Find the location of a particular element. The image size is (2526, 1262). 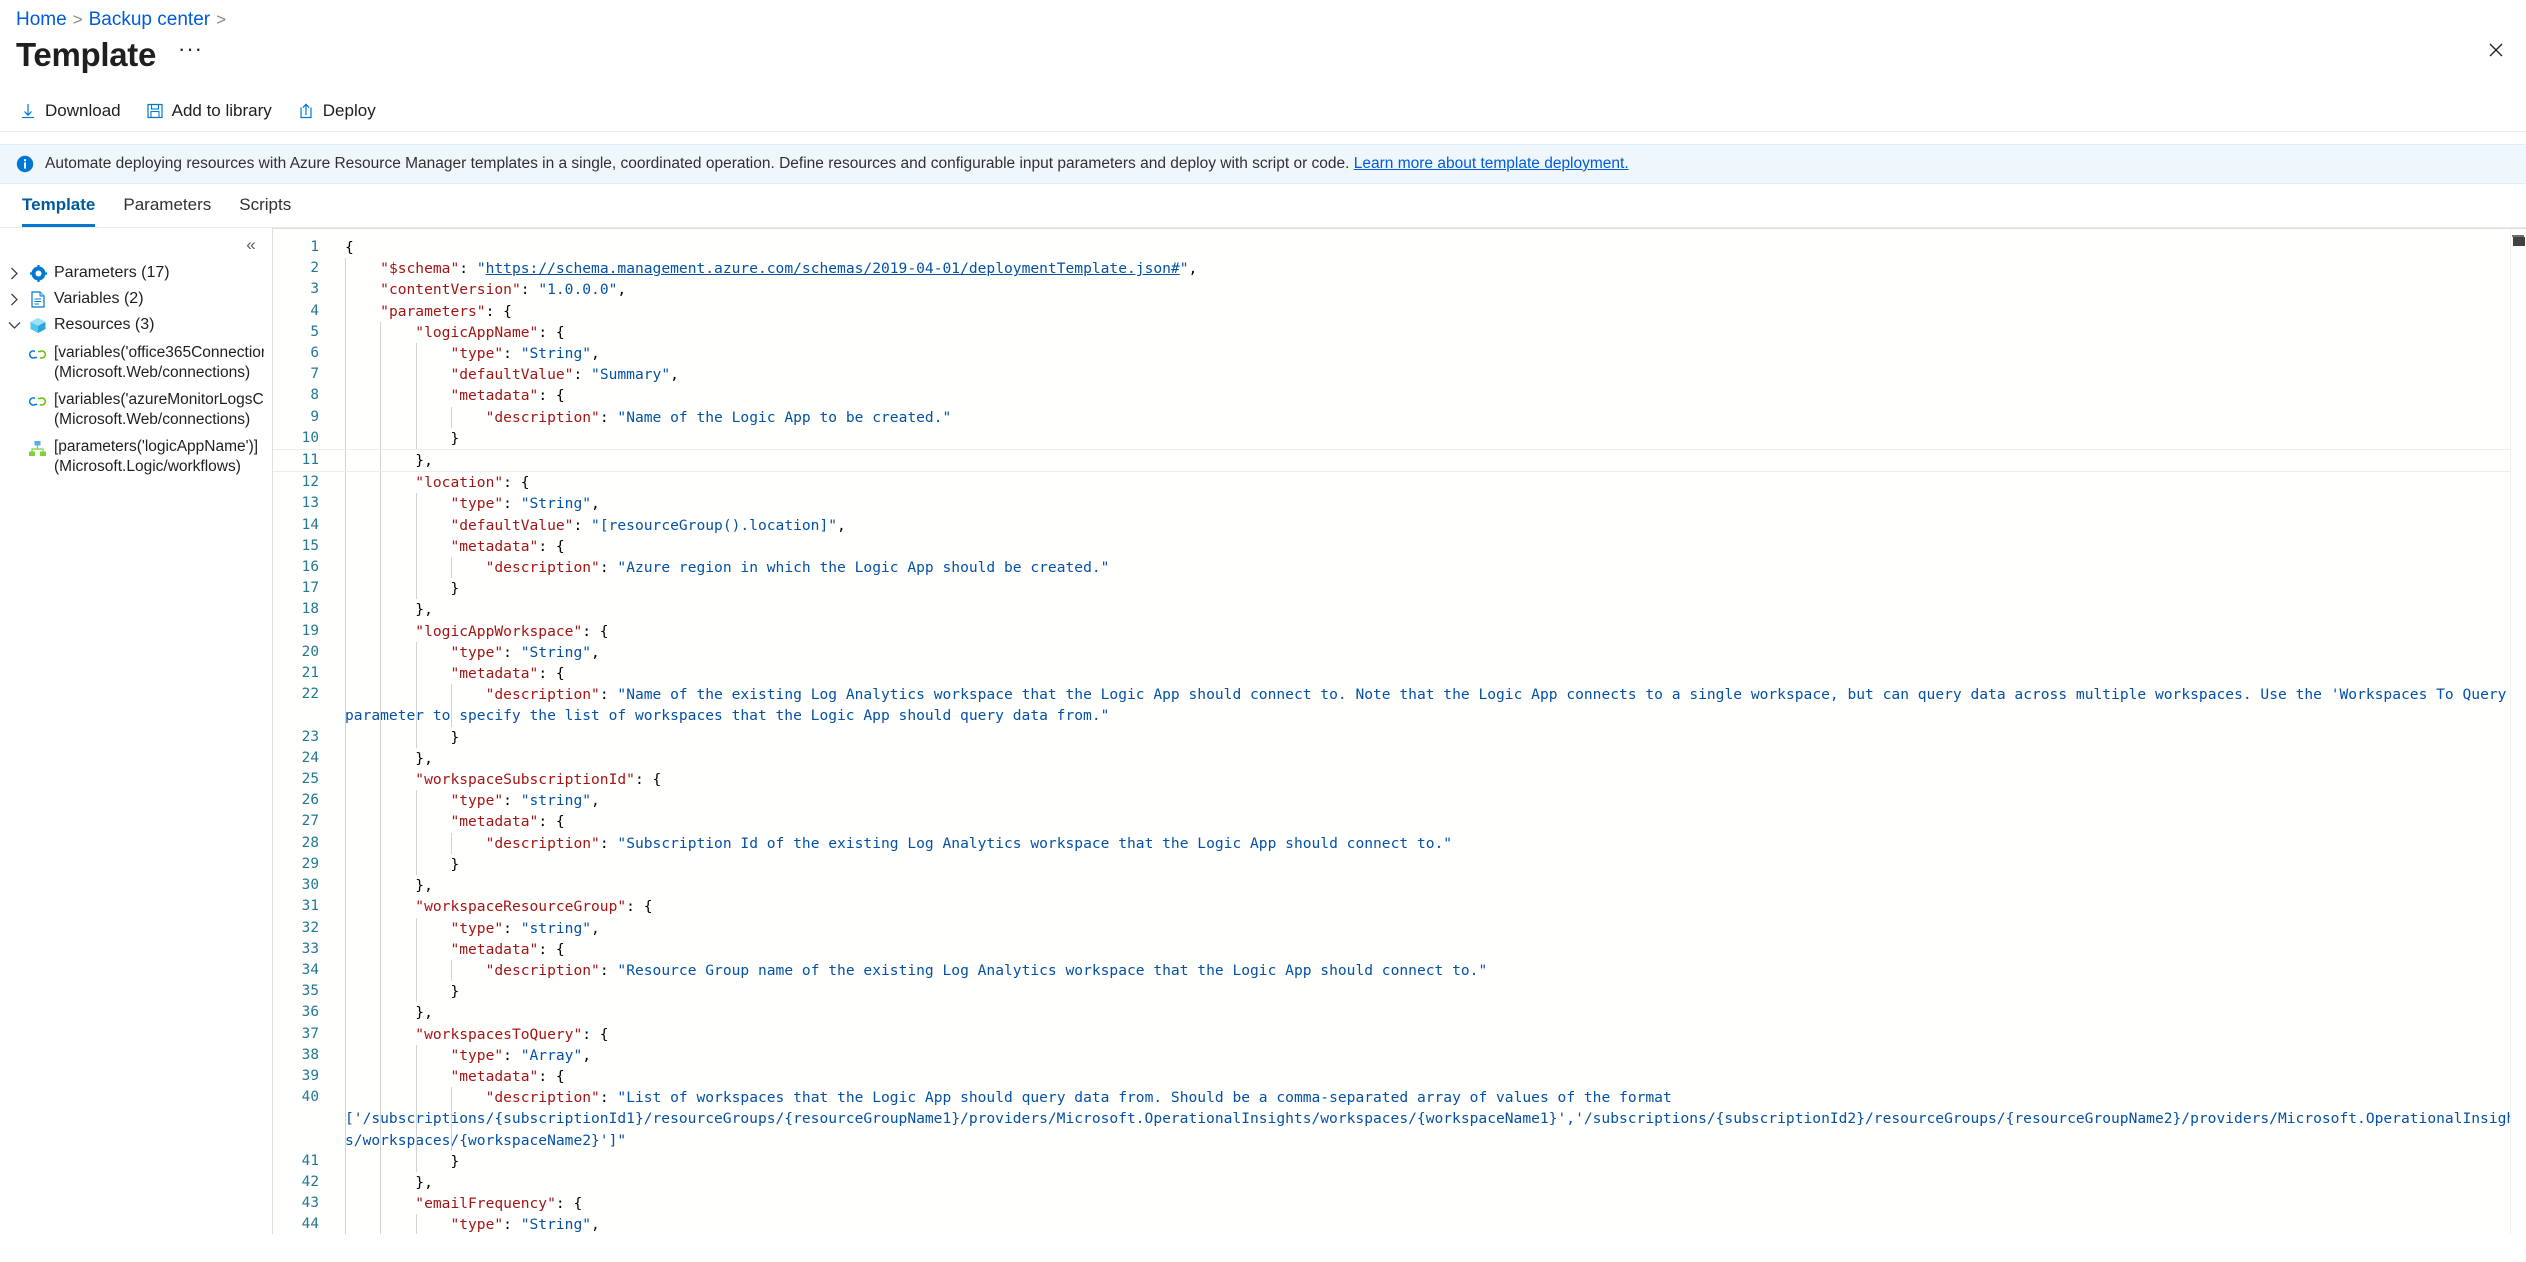

editor-scrollbar-thumb is located at coordinates (2519, 241).